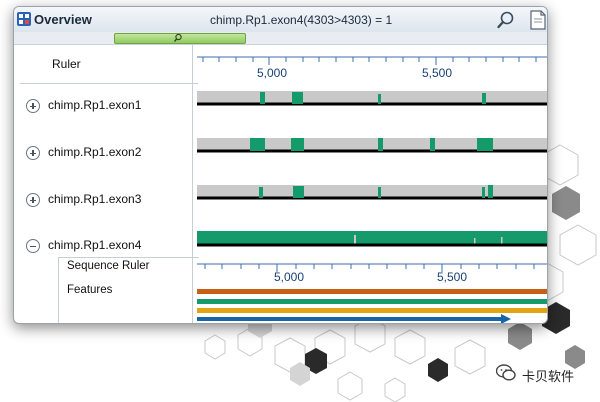 The width and height of the screenshot is (600, 402). Describe the element at coordinates (289, 277) in the screenshot. I see `sequence-ruler-tick-label: 5,000` at that location.